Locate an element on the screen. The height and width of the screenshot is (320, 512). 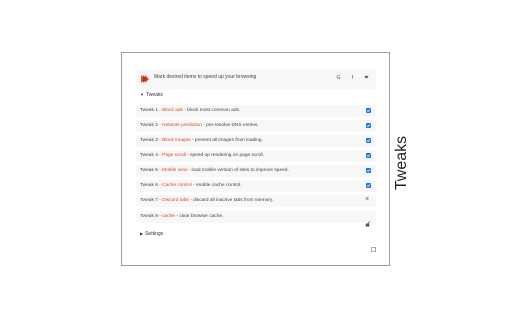
triangle-right-icon: ▶ is located at coordinates (142, 233).